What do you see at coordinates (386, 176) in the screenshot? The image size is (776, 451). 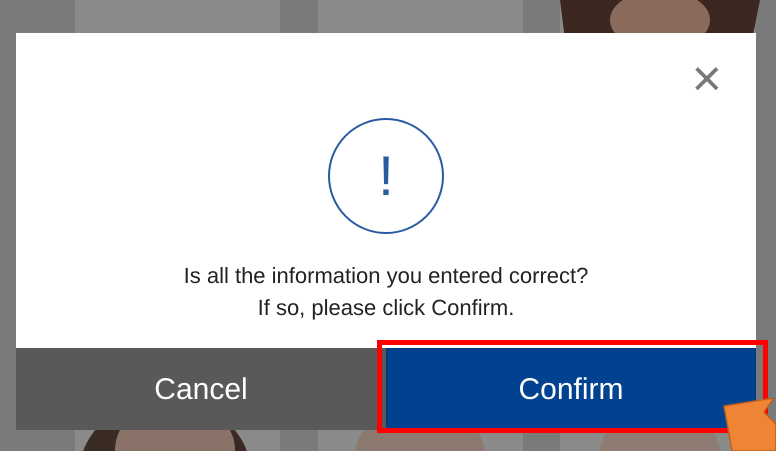 I see `warning-icon: !` at bounding box center [386, 176].